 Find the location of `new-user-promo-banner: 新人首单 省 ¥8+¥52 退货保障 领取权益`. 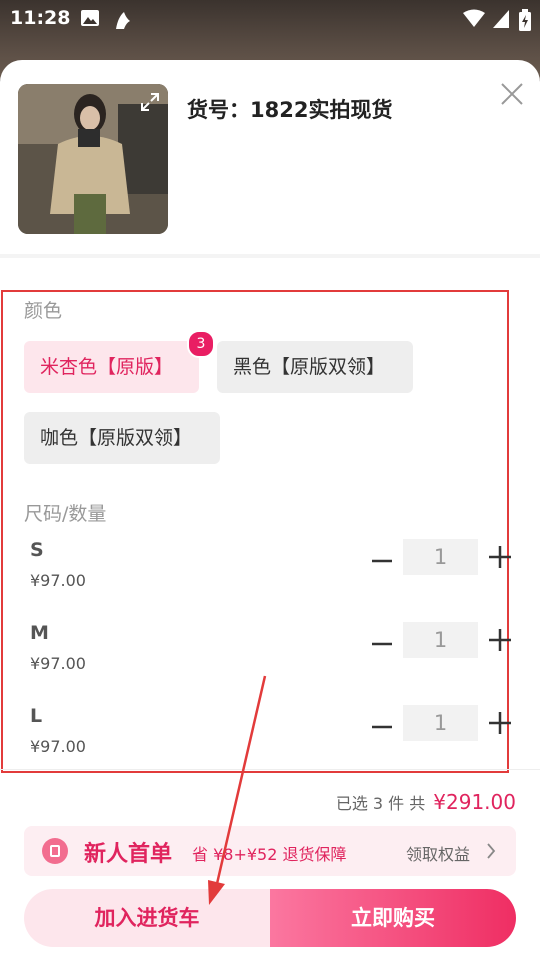

new-user-promo-banner: 新人首单 省 ¥8+¥52 退货保障 领取权益 is located at coordinates (270, 851).